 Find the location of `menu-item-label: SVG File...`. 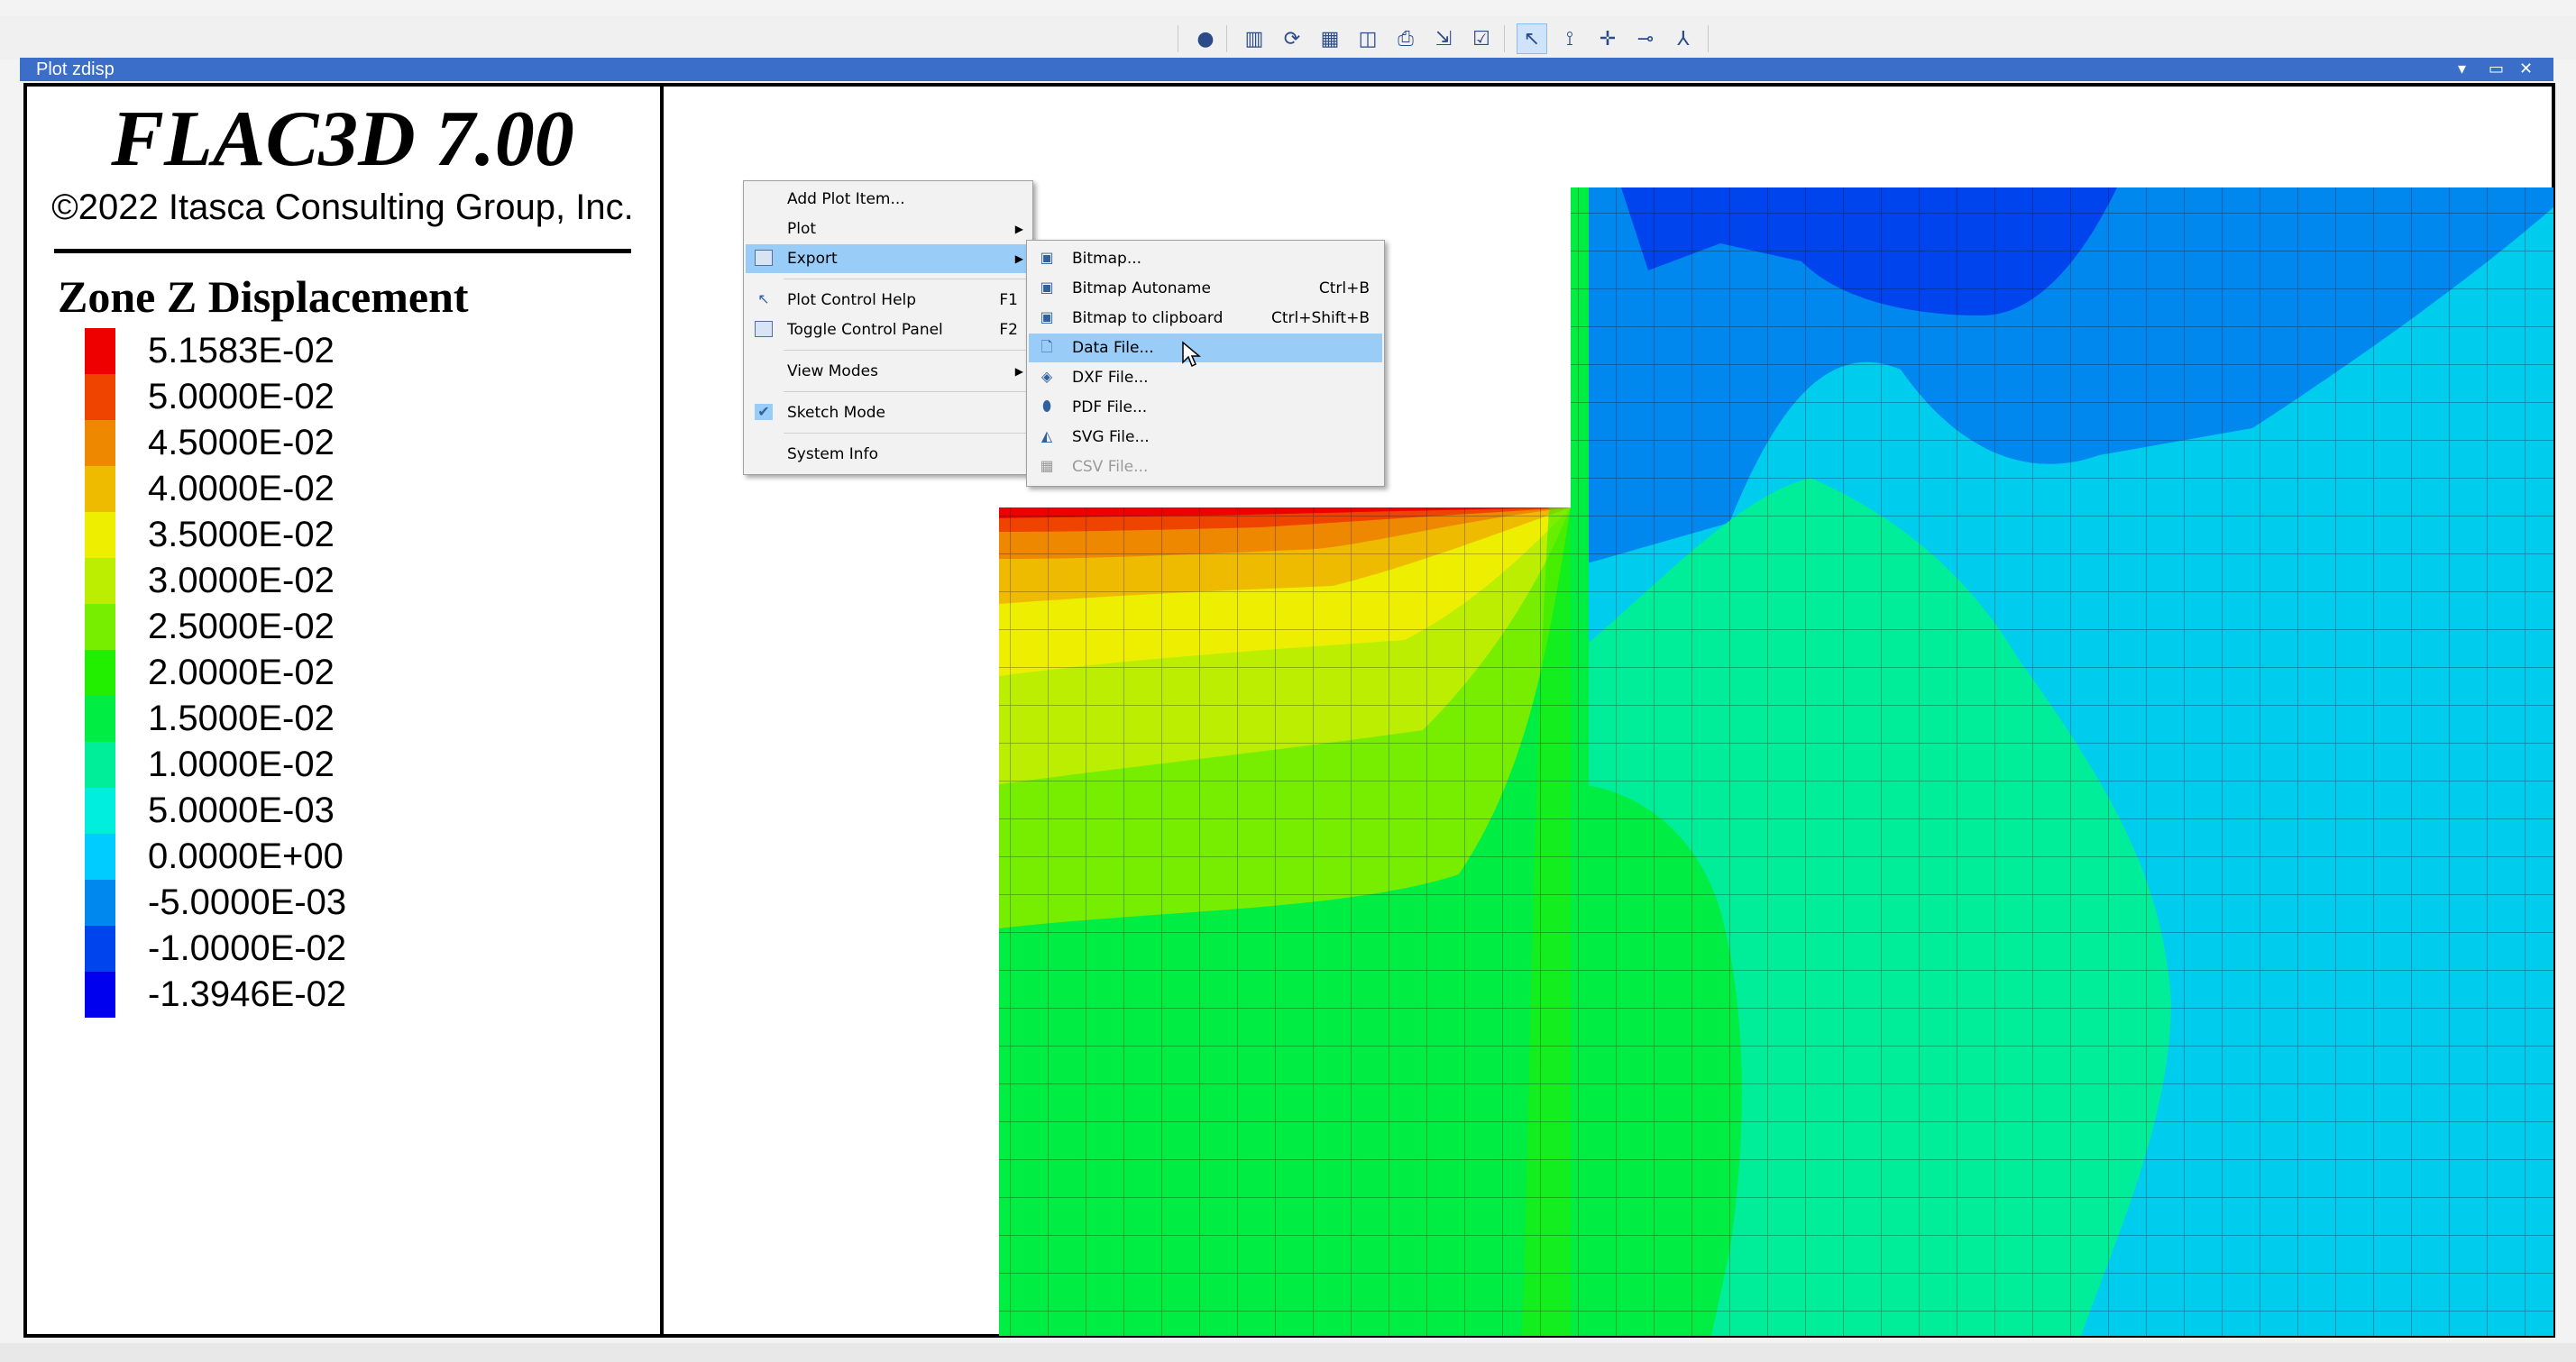

menu-item-label: SVG File... is located at coordinates (1111, 437).